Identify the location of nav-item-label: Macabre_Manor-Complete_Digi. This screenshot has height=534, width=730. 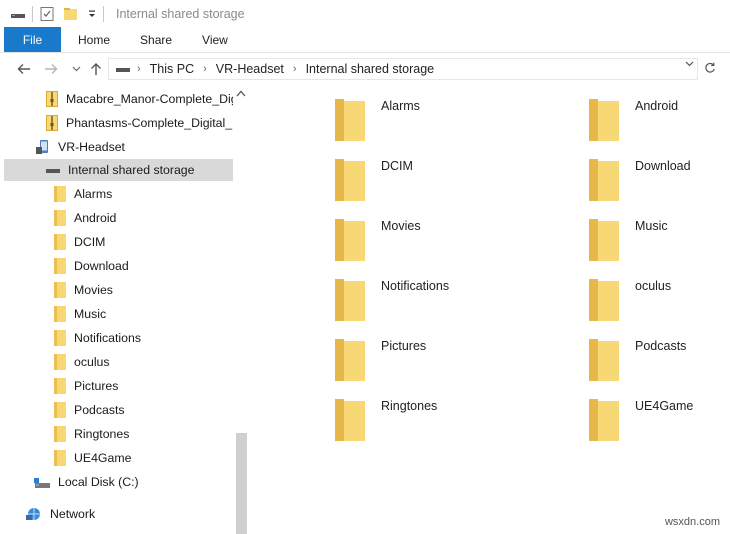
(153, 99).